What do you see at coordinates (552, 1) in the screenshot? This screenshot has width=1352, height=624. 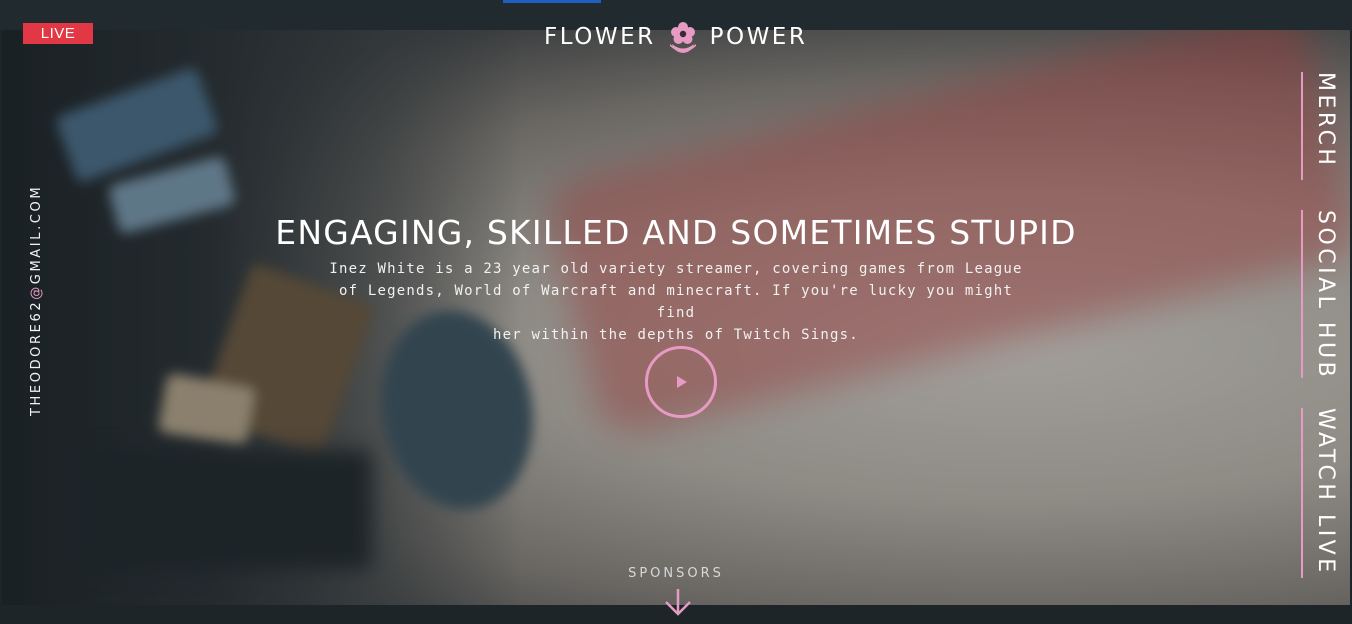 I see `top-accent-line` at bounding box center [552, 1].